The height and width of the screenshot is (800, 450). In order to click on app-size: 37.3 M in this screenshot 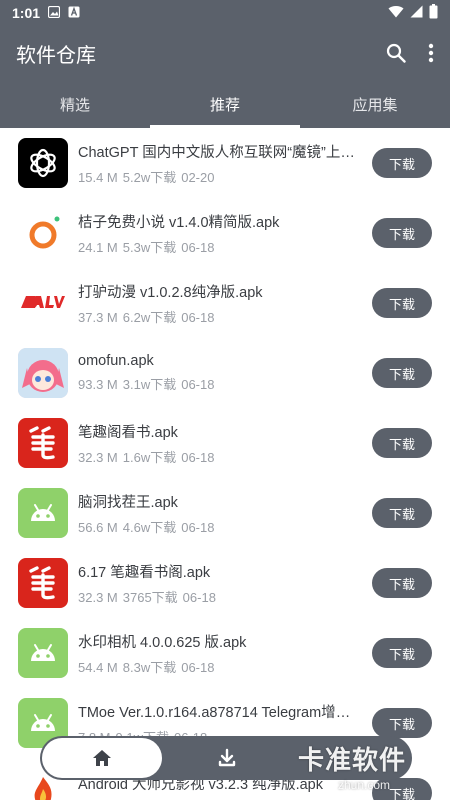, I will do `click(98, 317)`.